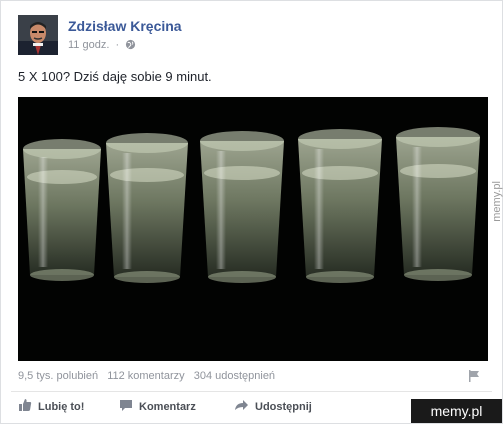 This screenshot has width=503, height=424. I want to click on author-name: Zdzisław Kręcina, so click(125, 26).